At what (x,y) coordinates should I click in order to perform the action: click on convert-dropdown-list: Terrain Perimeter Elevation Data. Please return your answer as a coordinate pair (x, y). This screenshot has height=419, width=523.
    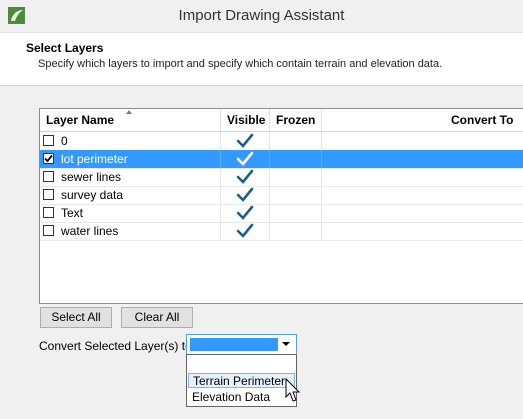
    Looking at the image, I should click on (241, 380).